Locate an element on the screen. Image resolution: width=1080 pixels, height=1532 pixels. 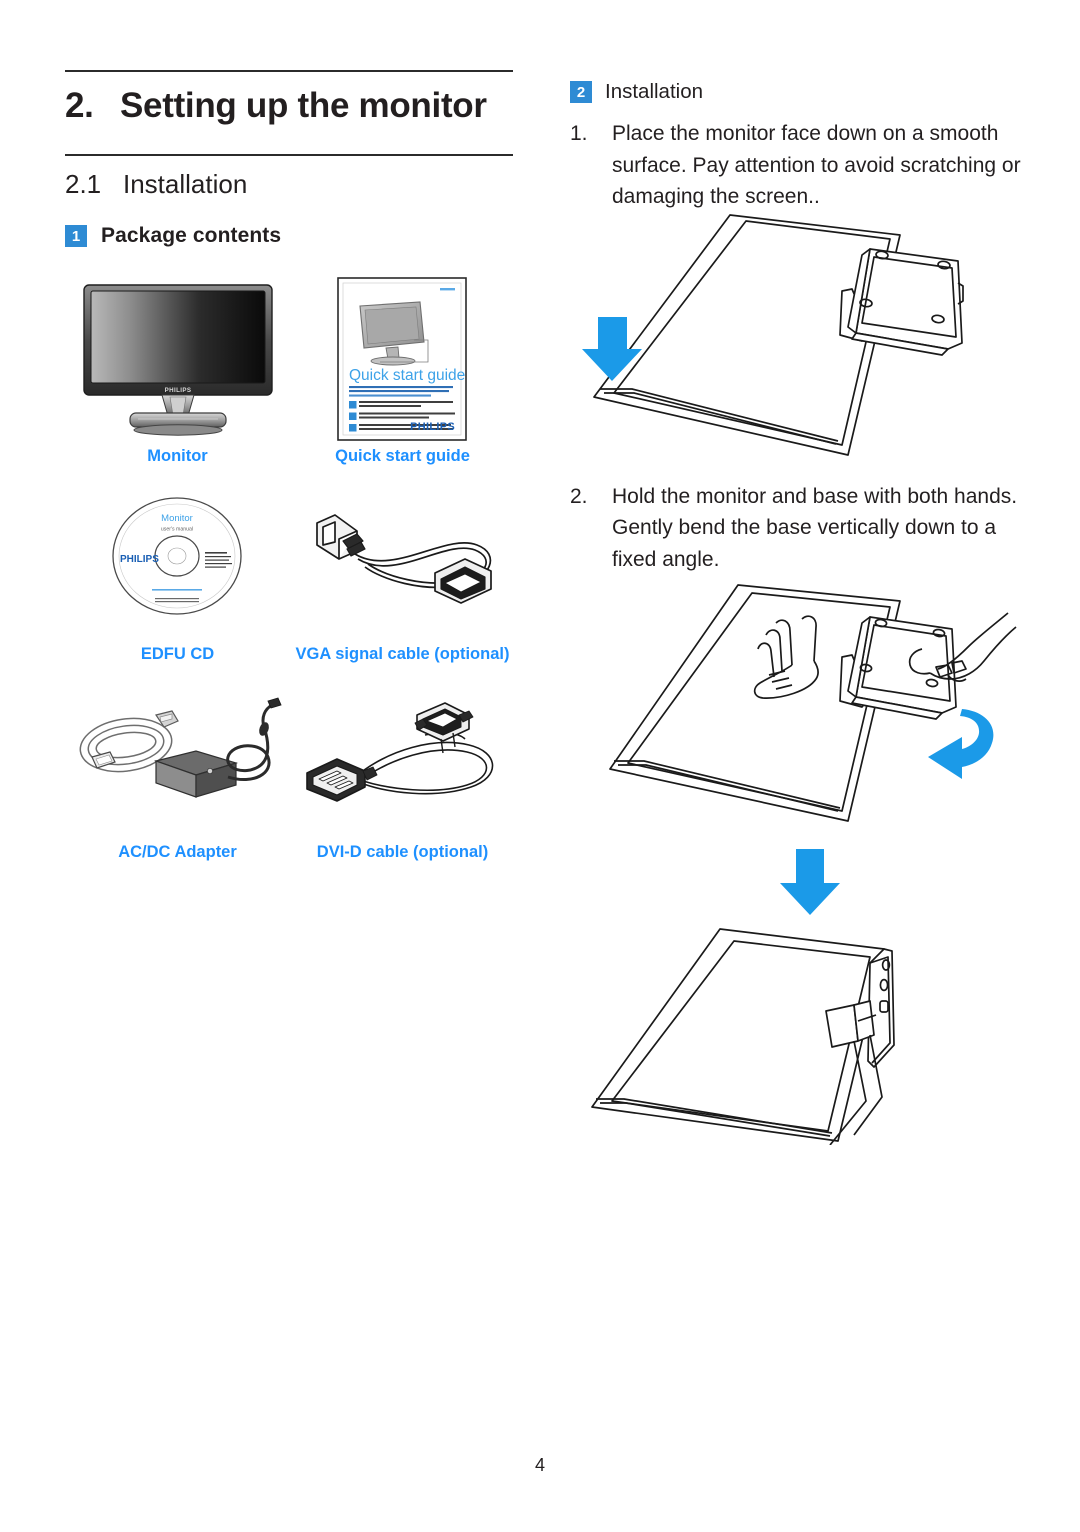
guide-brand-text: PHILIPS is located at coordinates (432, 427).